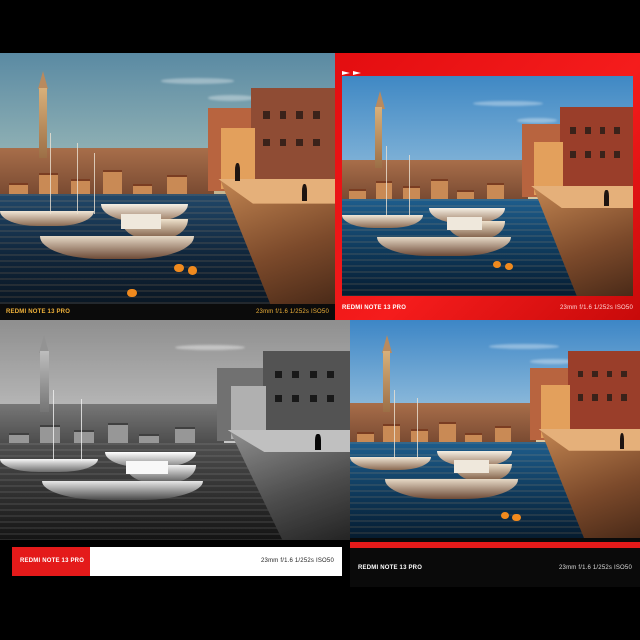  I want to click on bell-tower-spire, so click(42, 79).